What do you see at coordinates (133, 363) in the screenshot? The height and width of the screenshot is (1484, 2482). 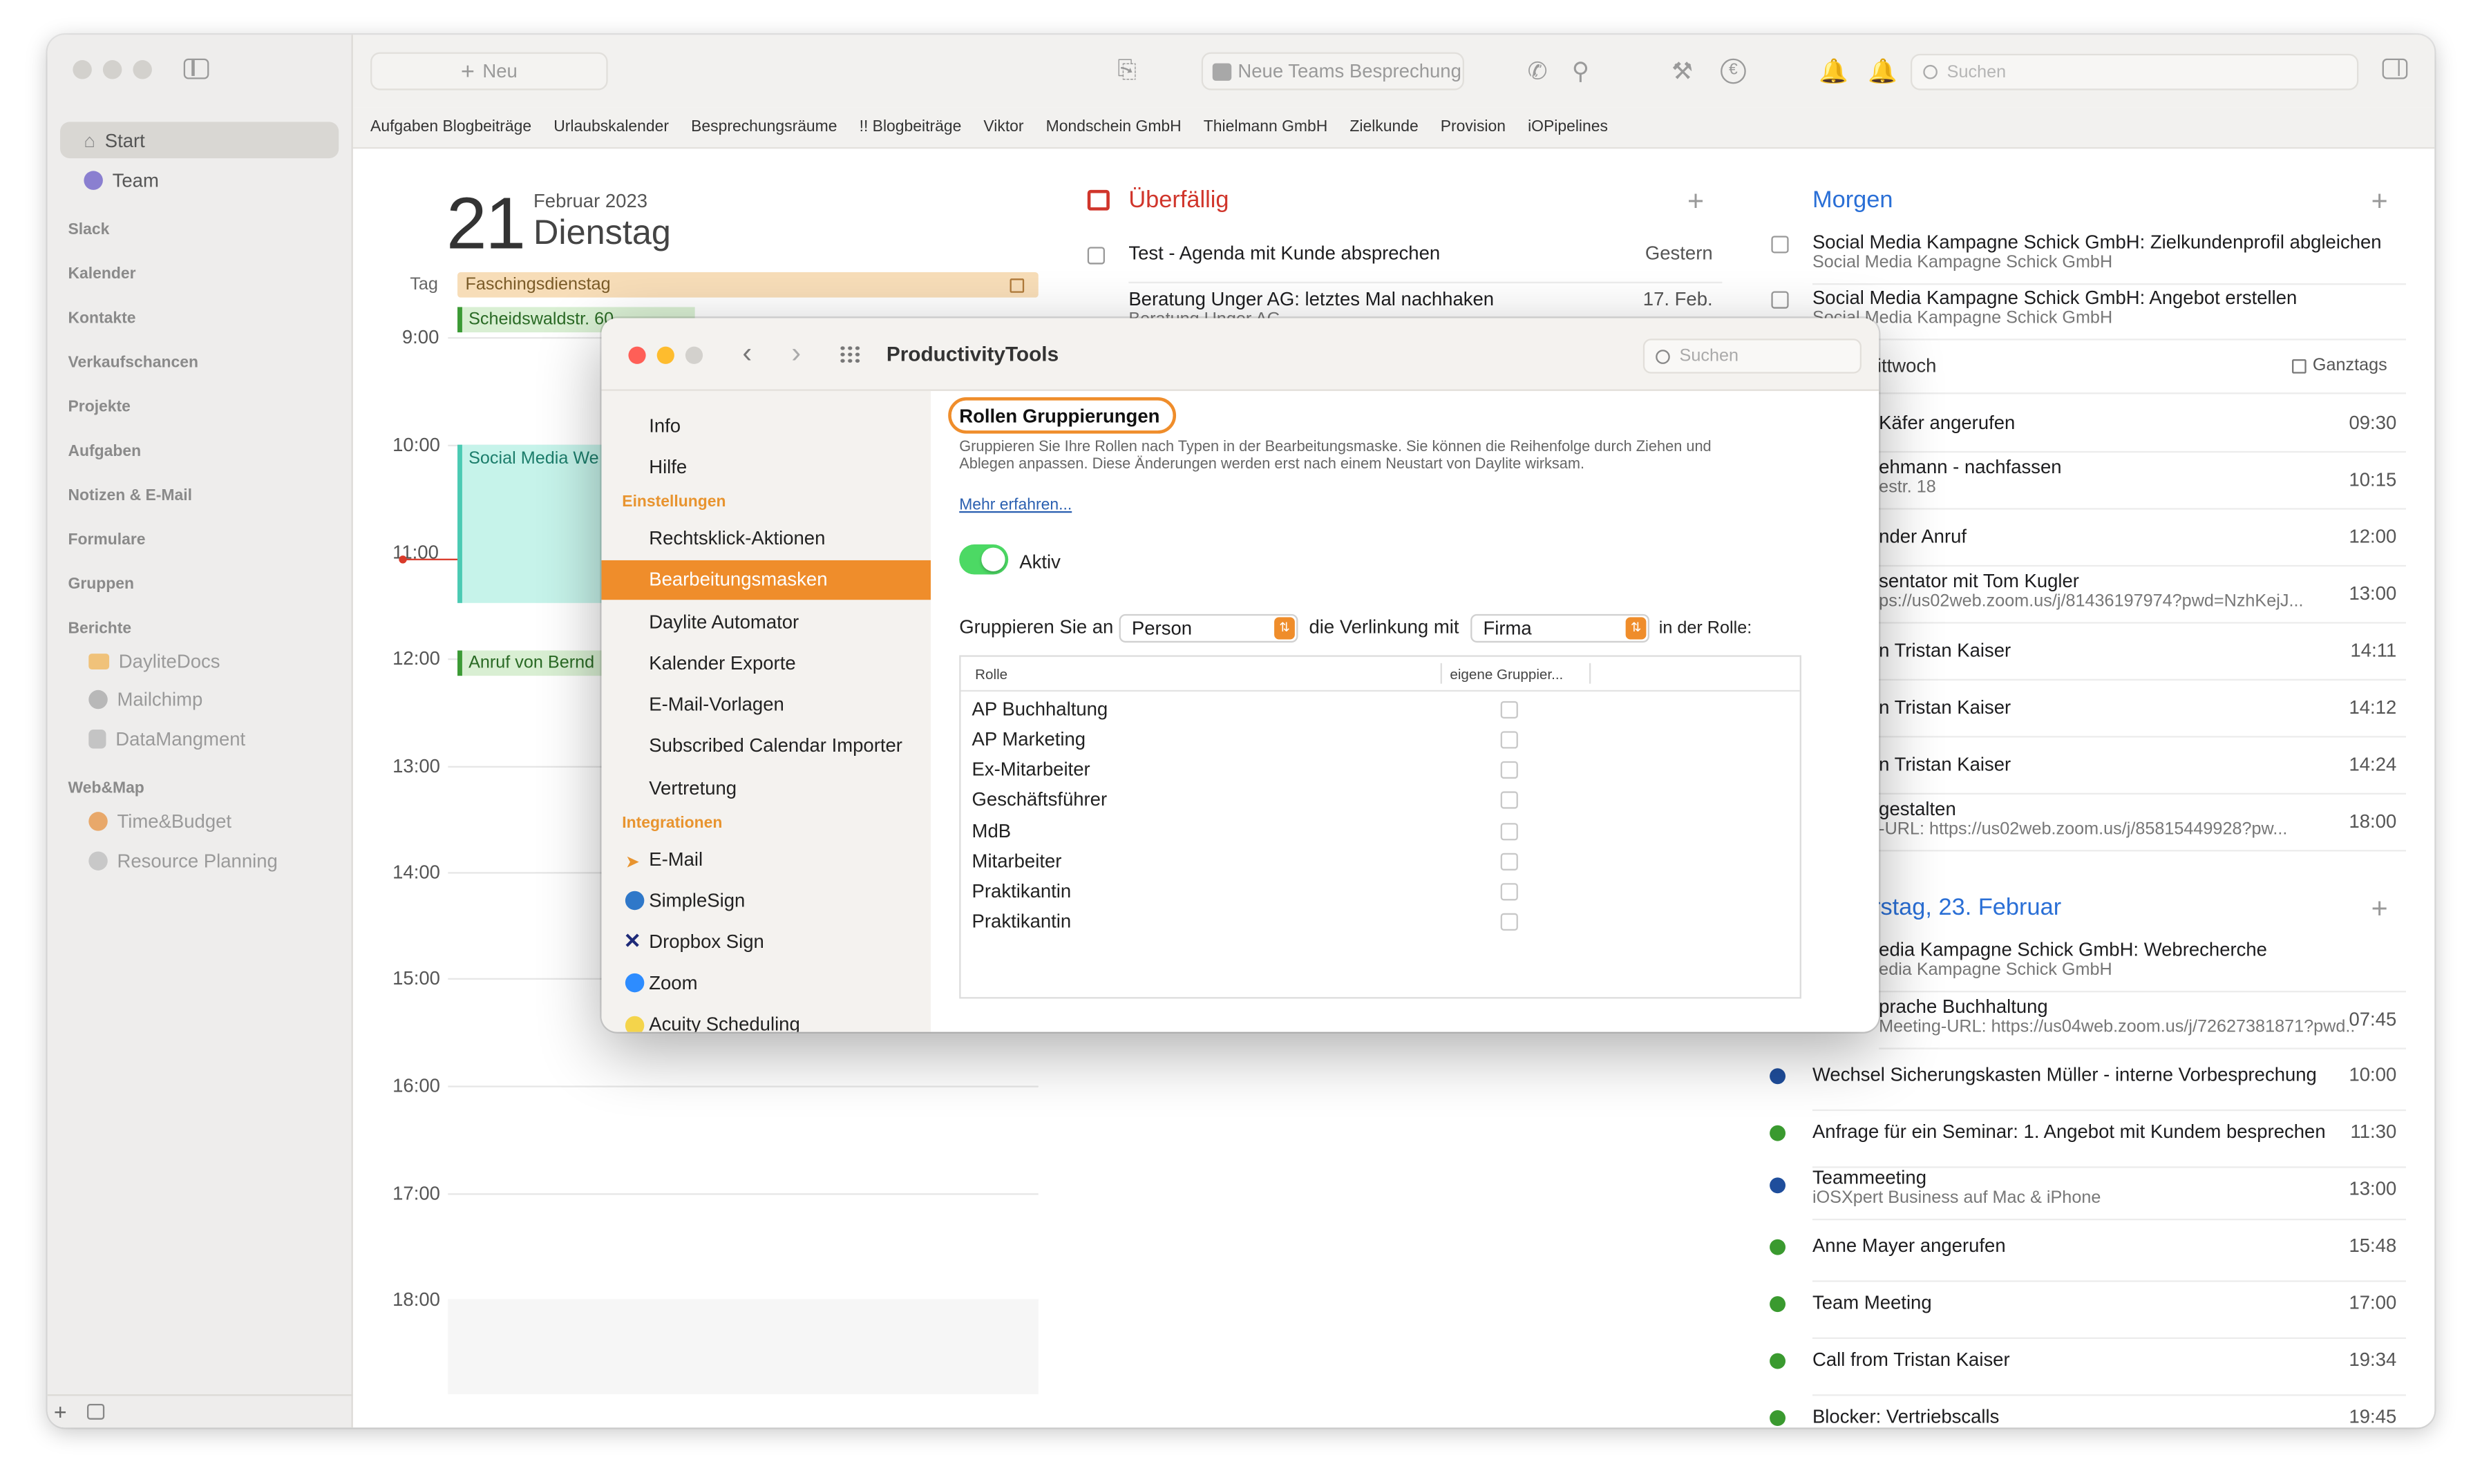 I see `sidebar-item-verkaufschancen: Verkaufschancen` at bounding box center [133, 363].